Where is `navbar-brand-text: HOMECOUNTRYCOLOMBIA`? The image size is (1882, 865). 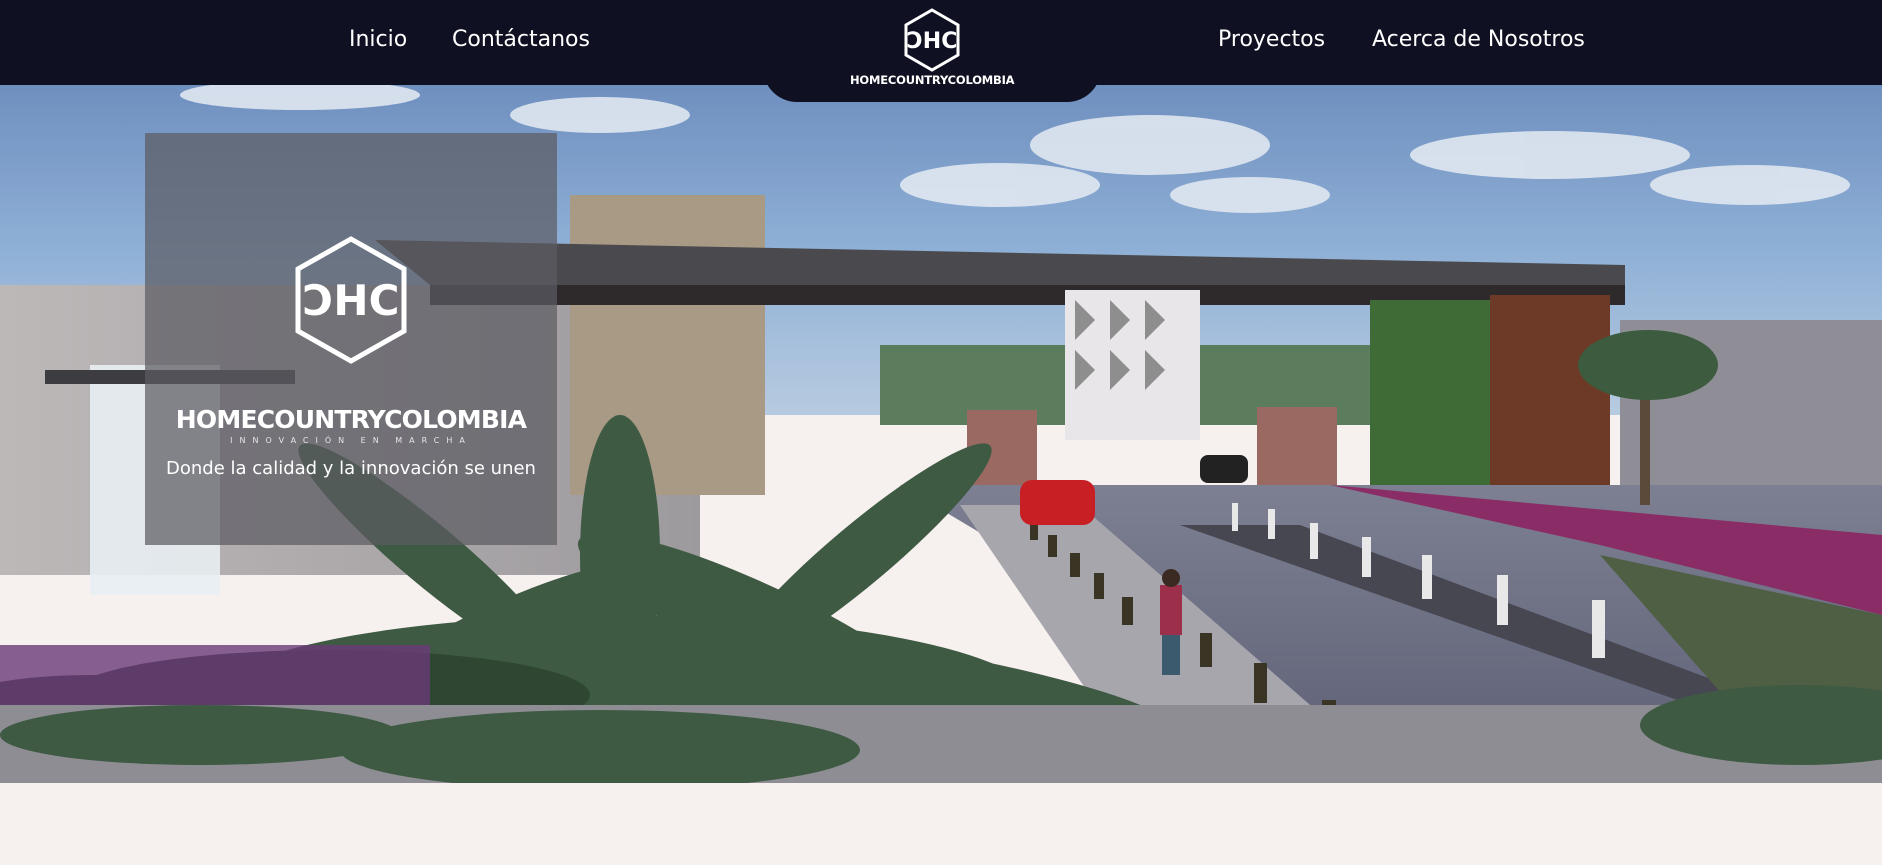
navbar-brand-text: HOMECOUNTRYCOLOMBIA is located at coordinates (932, 80).